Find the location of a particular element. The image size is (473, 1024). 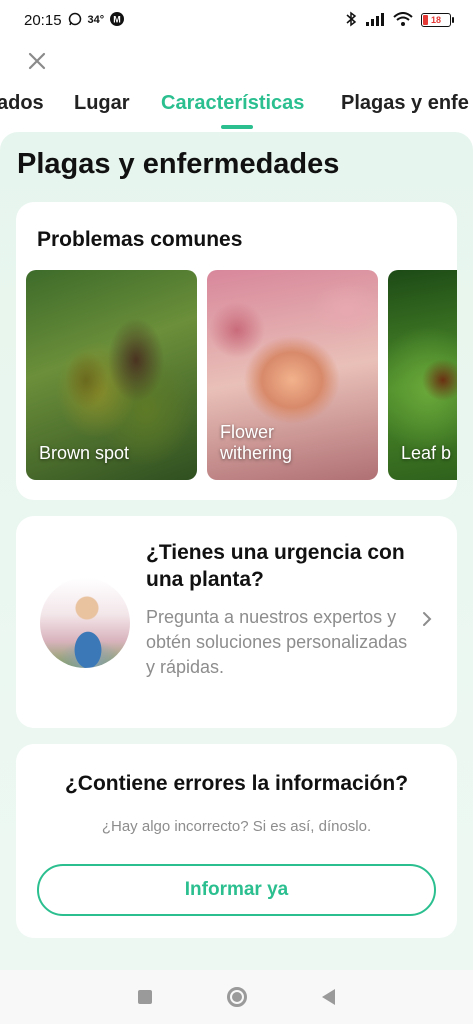

m-badge-icon: M is located at coordinates (117, 20).